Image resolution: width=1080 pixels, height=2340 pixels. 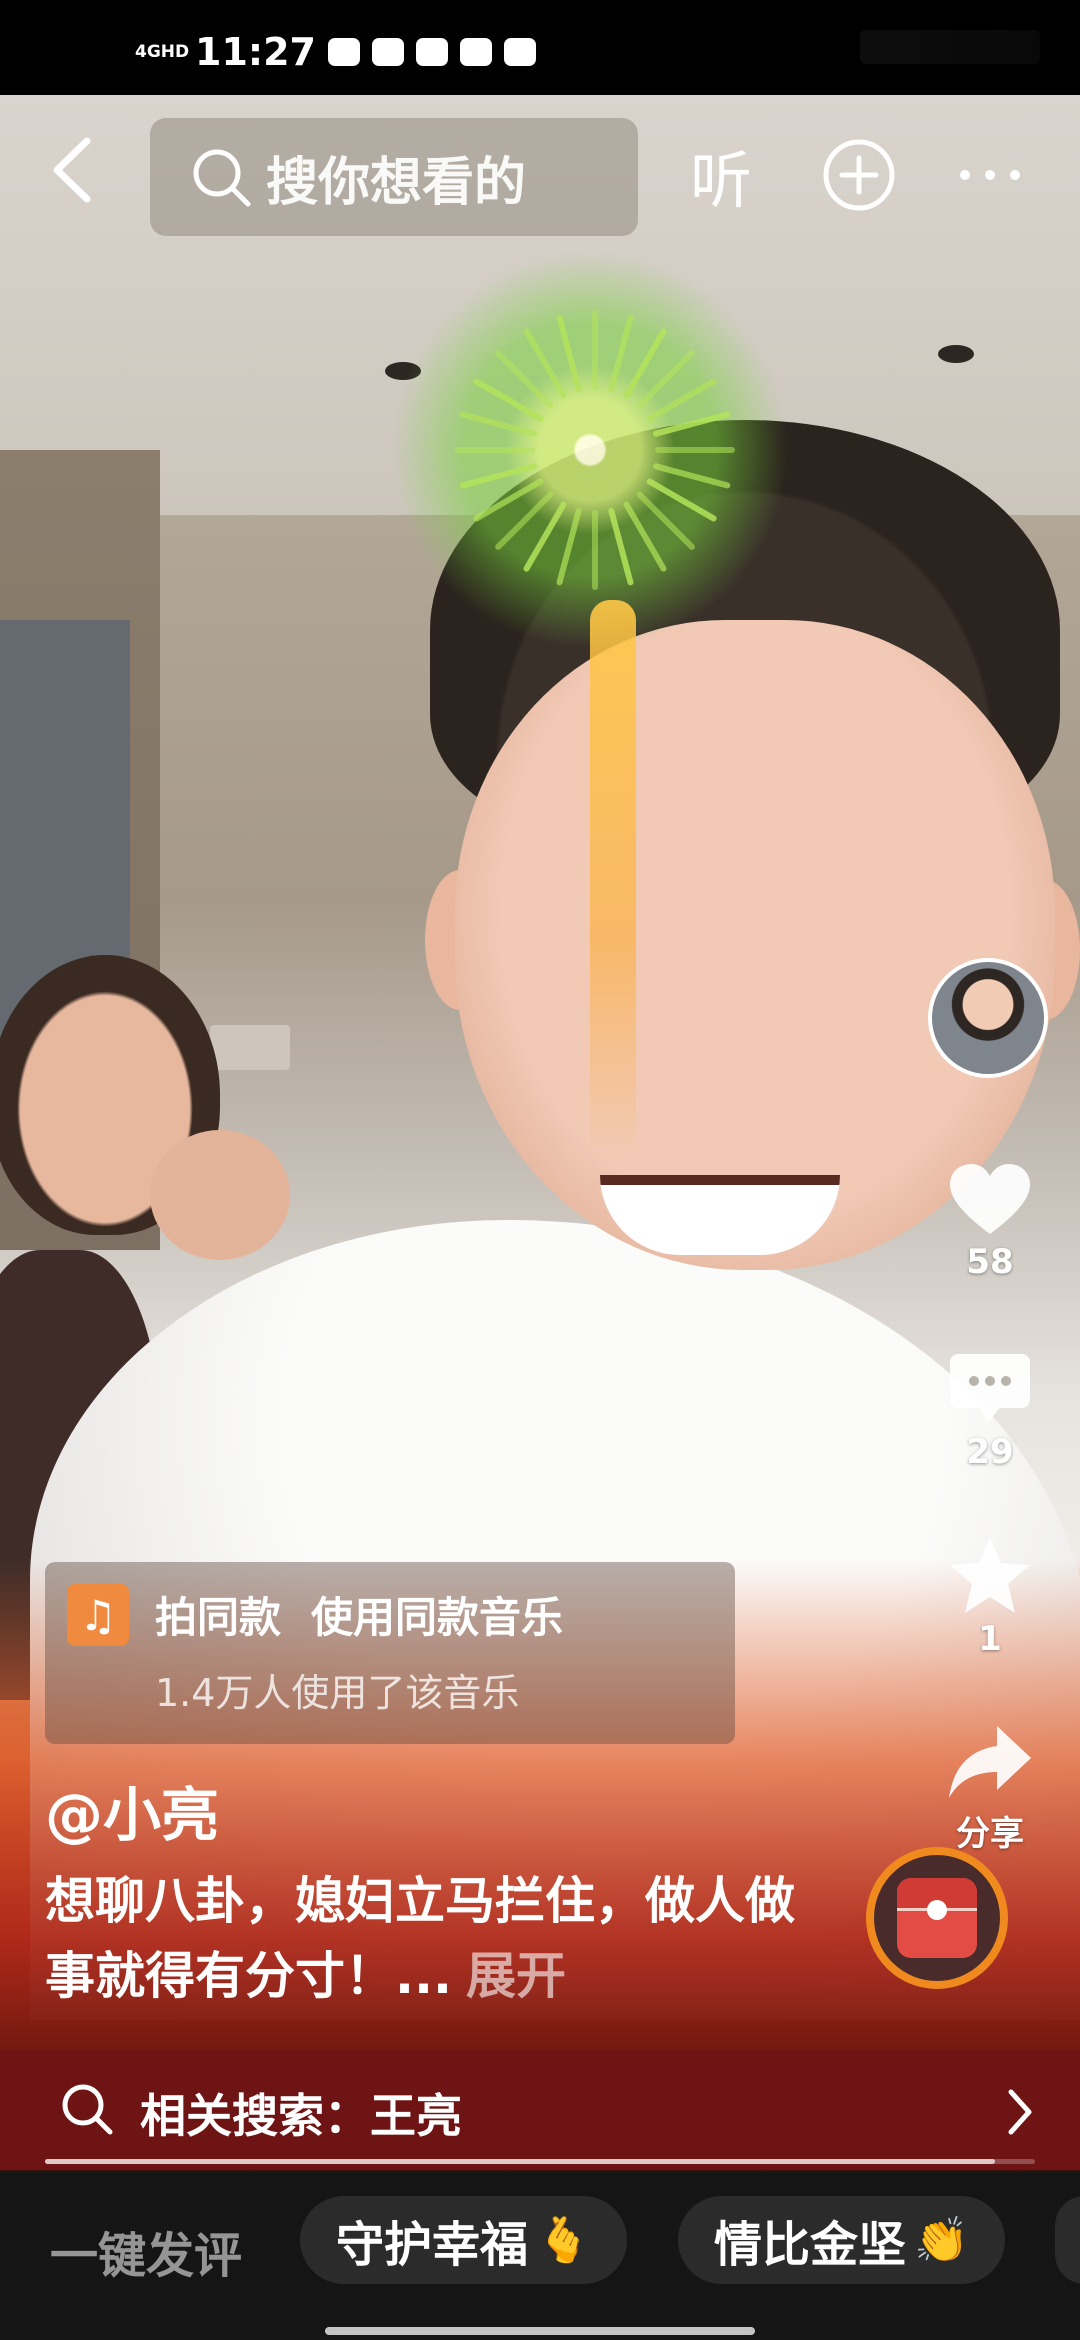 What do you see at coordinates (390, 1653) in the screenshot?
I see `music-card: ♫ 拍同款 使用同款音乐 1.4万人使用了该音乐` at bounding box center [390, 1653].